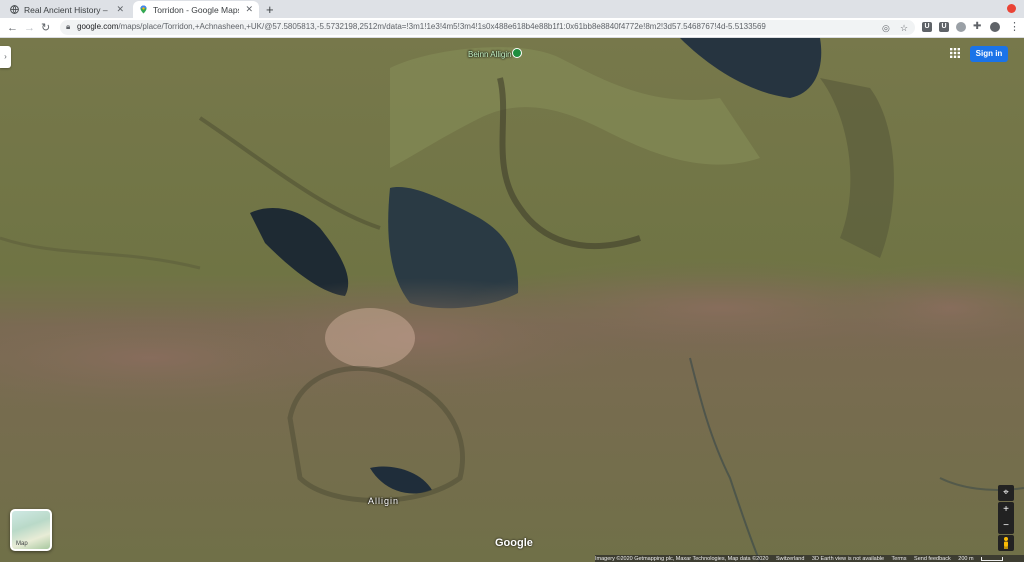  What do you see at coordinates (790, 559) in the screenshot?
I see `country-link: Switzerland` at bounding box center [790, 559].